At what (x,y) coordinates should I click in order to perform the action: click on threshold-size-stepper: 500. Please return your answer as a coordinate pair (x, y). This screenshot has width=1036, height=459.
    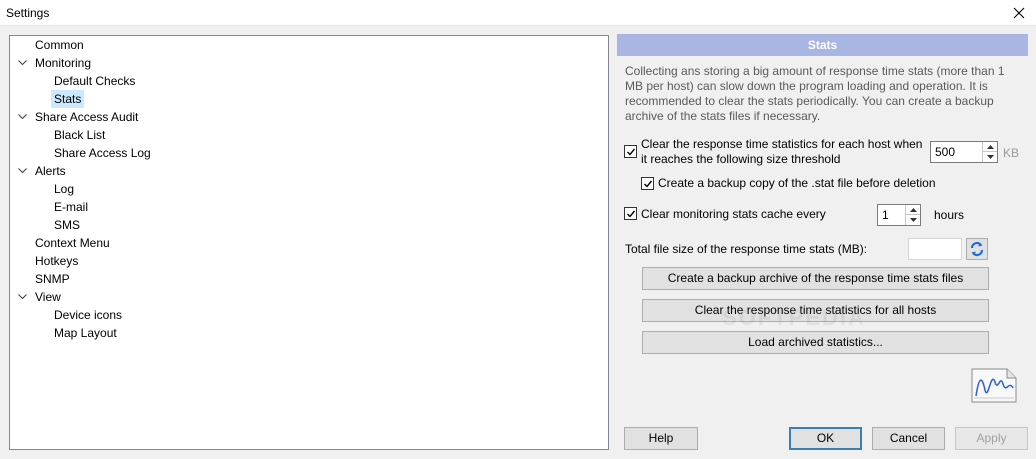
    Looking at the image, I should click on (964, 152).